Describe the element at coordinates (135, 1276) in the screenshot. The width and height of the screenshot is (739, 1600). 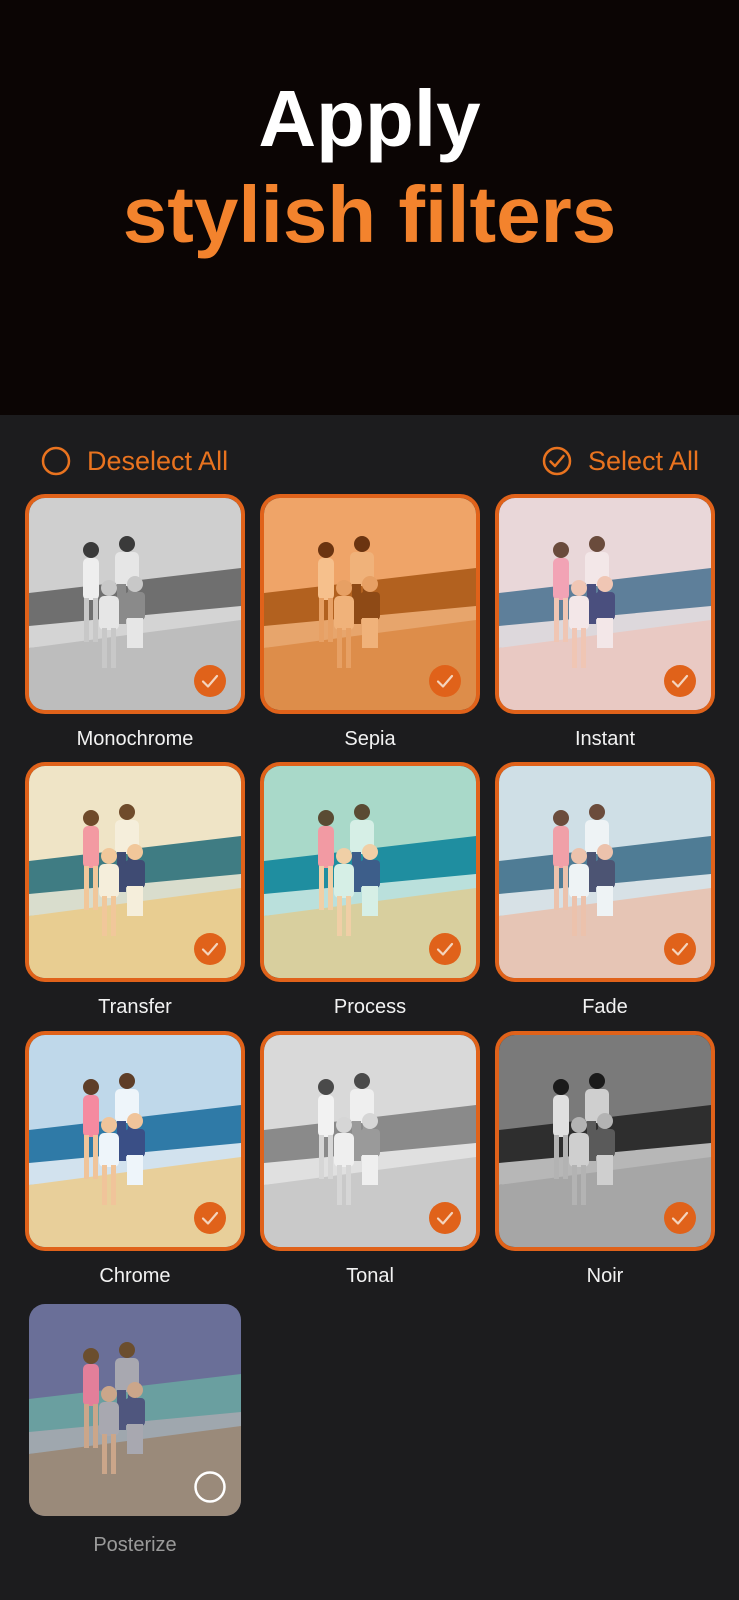
I see `filter-label: Chrome` at that location.